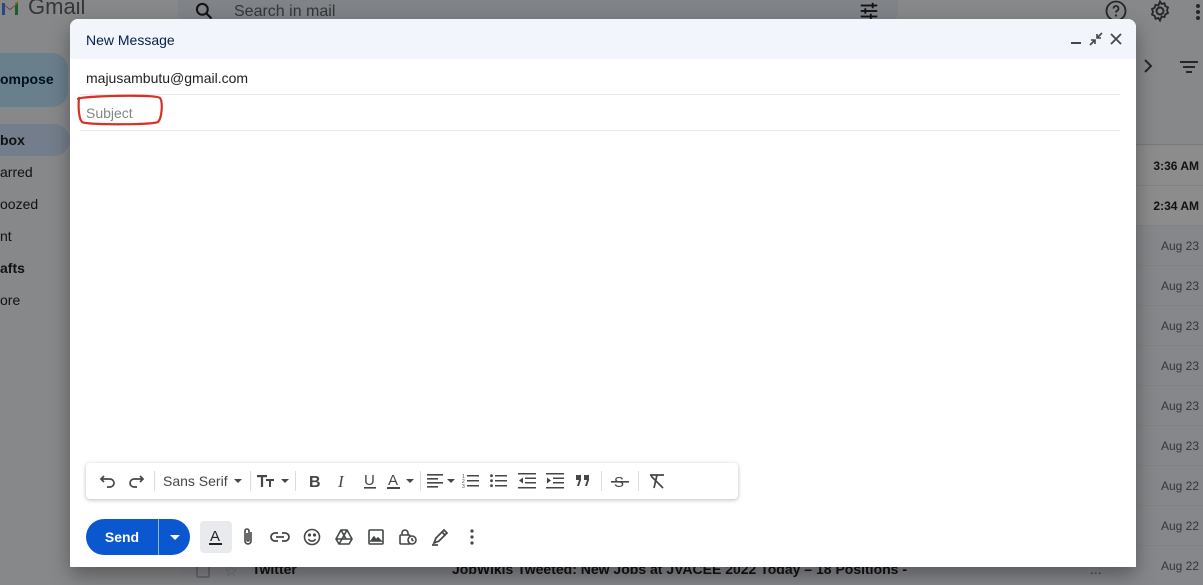  I want to click on svg-text: I, so click(341, 481).